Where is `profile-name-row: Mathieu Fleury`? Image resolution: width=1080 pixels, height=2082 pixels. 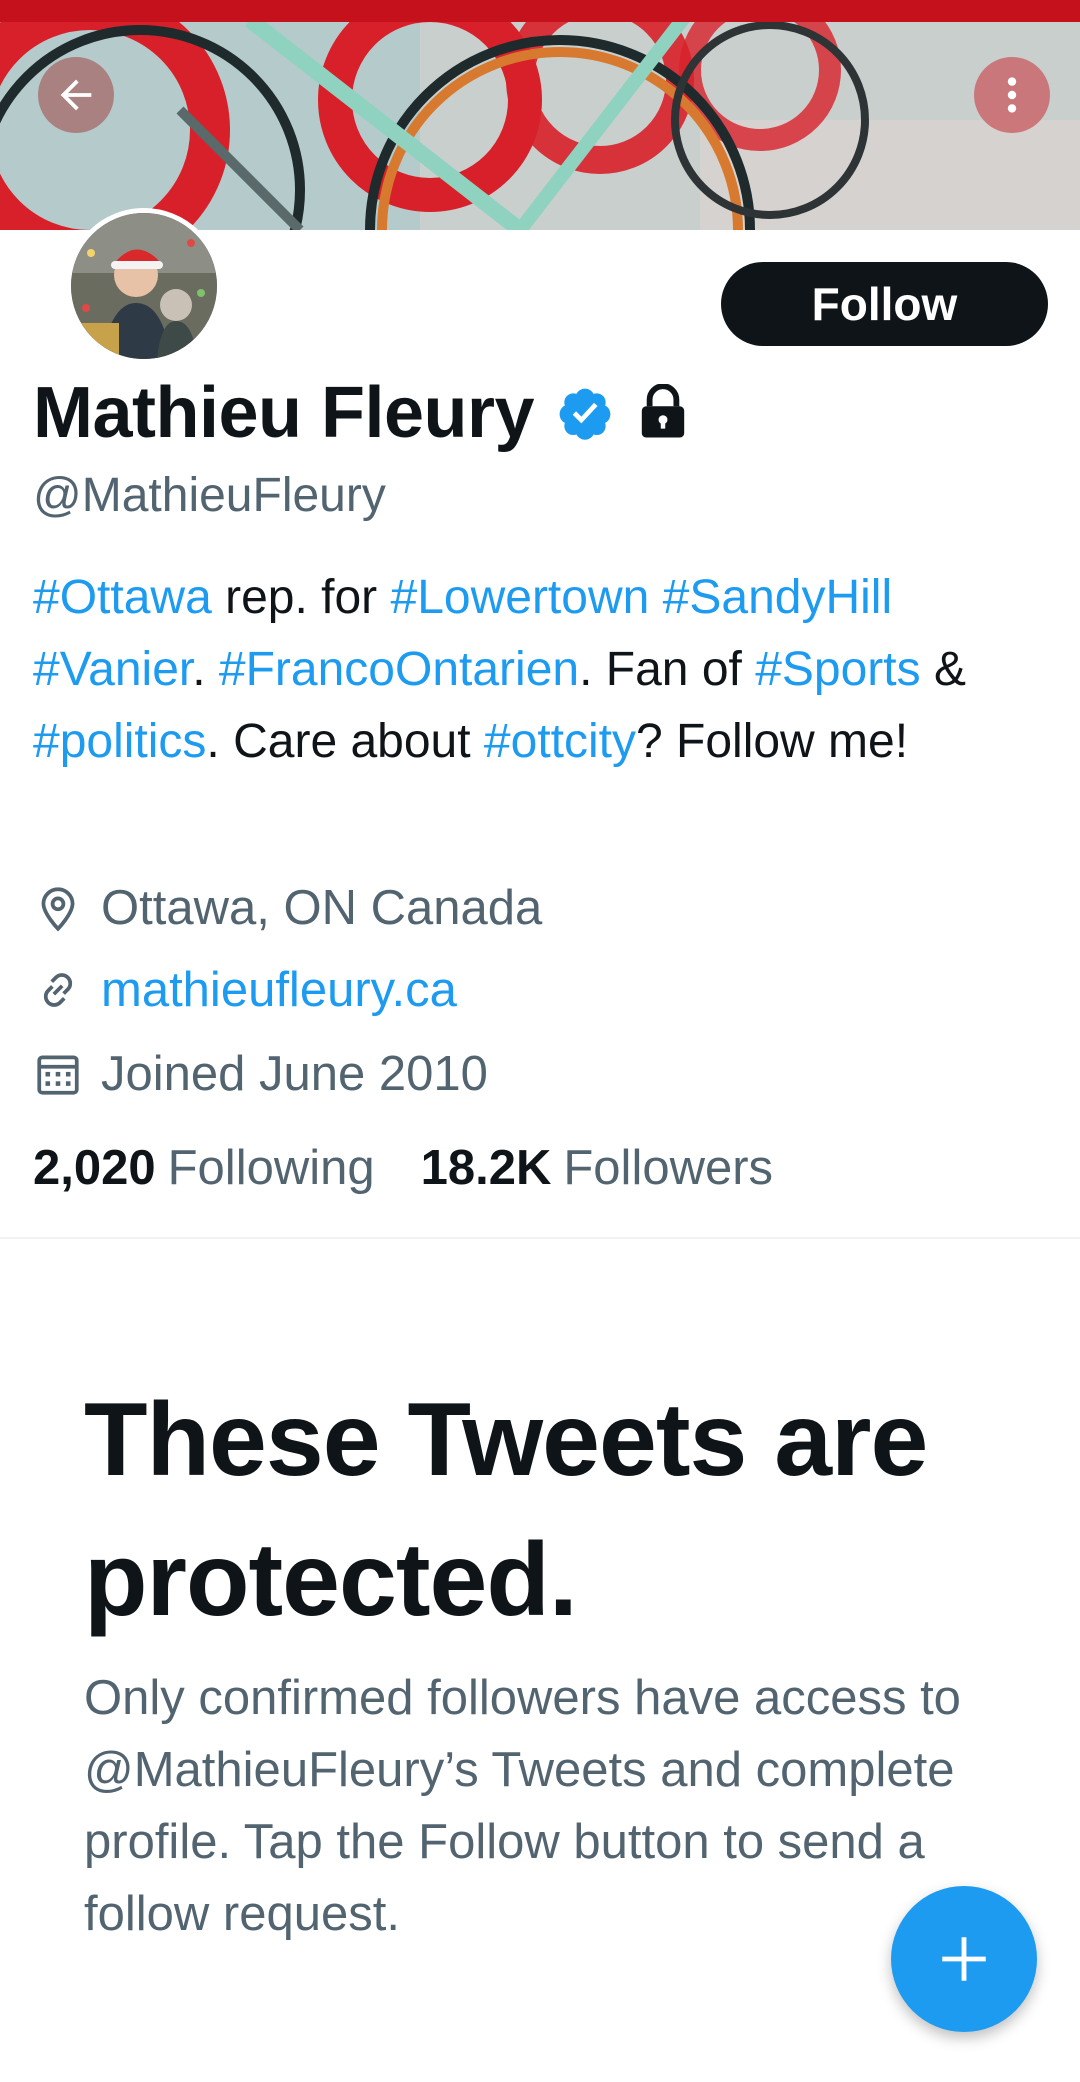
profile-name-row: Mathieu Fleury is located at coordinates (361, 413).